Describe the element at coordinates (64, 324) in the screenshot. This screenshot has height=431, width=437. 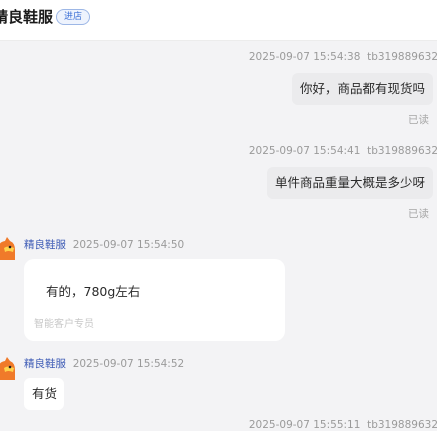
I see `agent-note: 智能客户专员` at that location.